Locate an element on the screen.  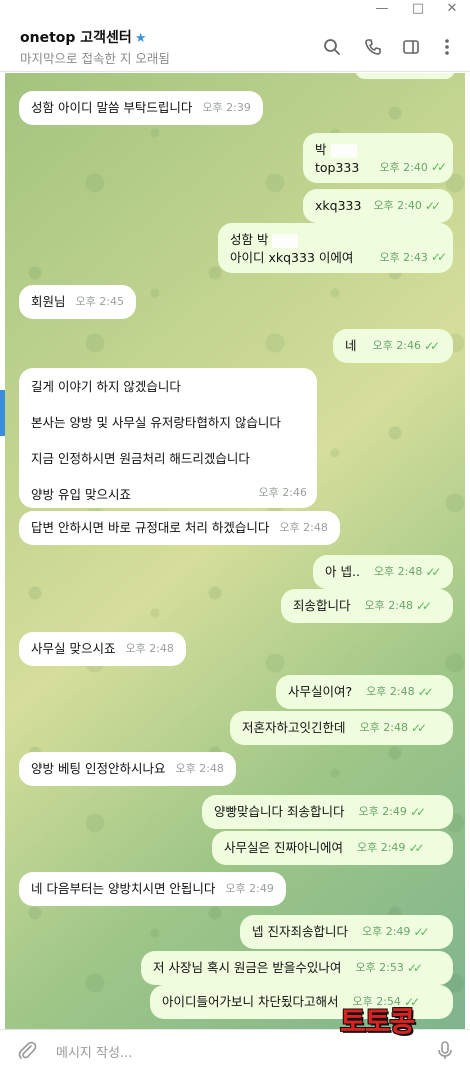
chat-title-label: onetop 고객센터 is located at coordinates (76, 38).